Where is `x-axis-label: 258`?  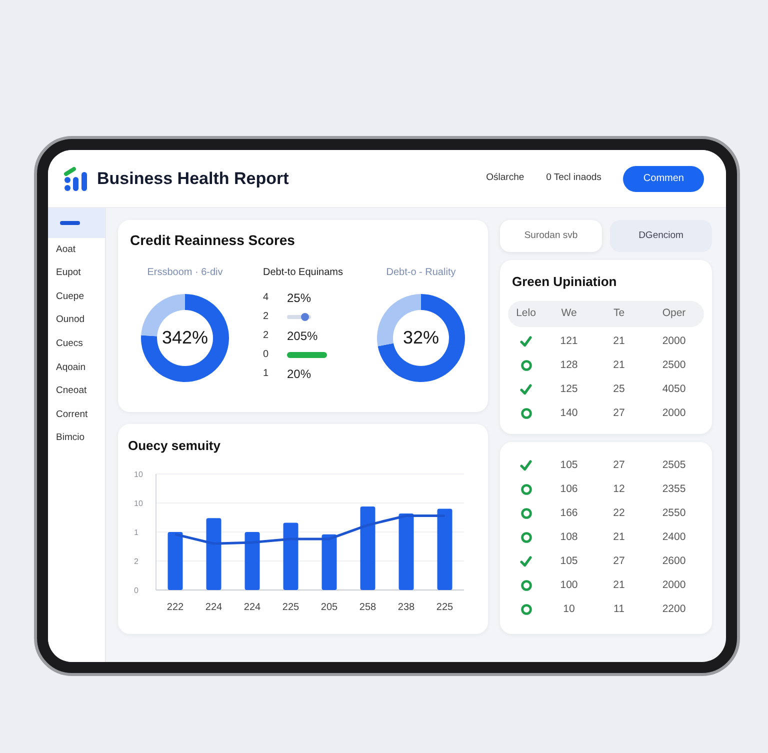 x-axis-label: 258 is located at coordinates (367, 607).